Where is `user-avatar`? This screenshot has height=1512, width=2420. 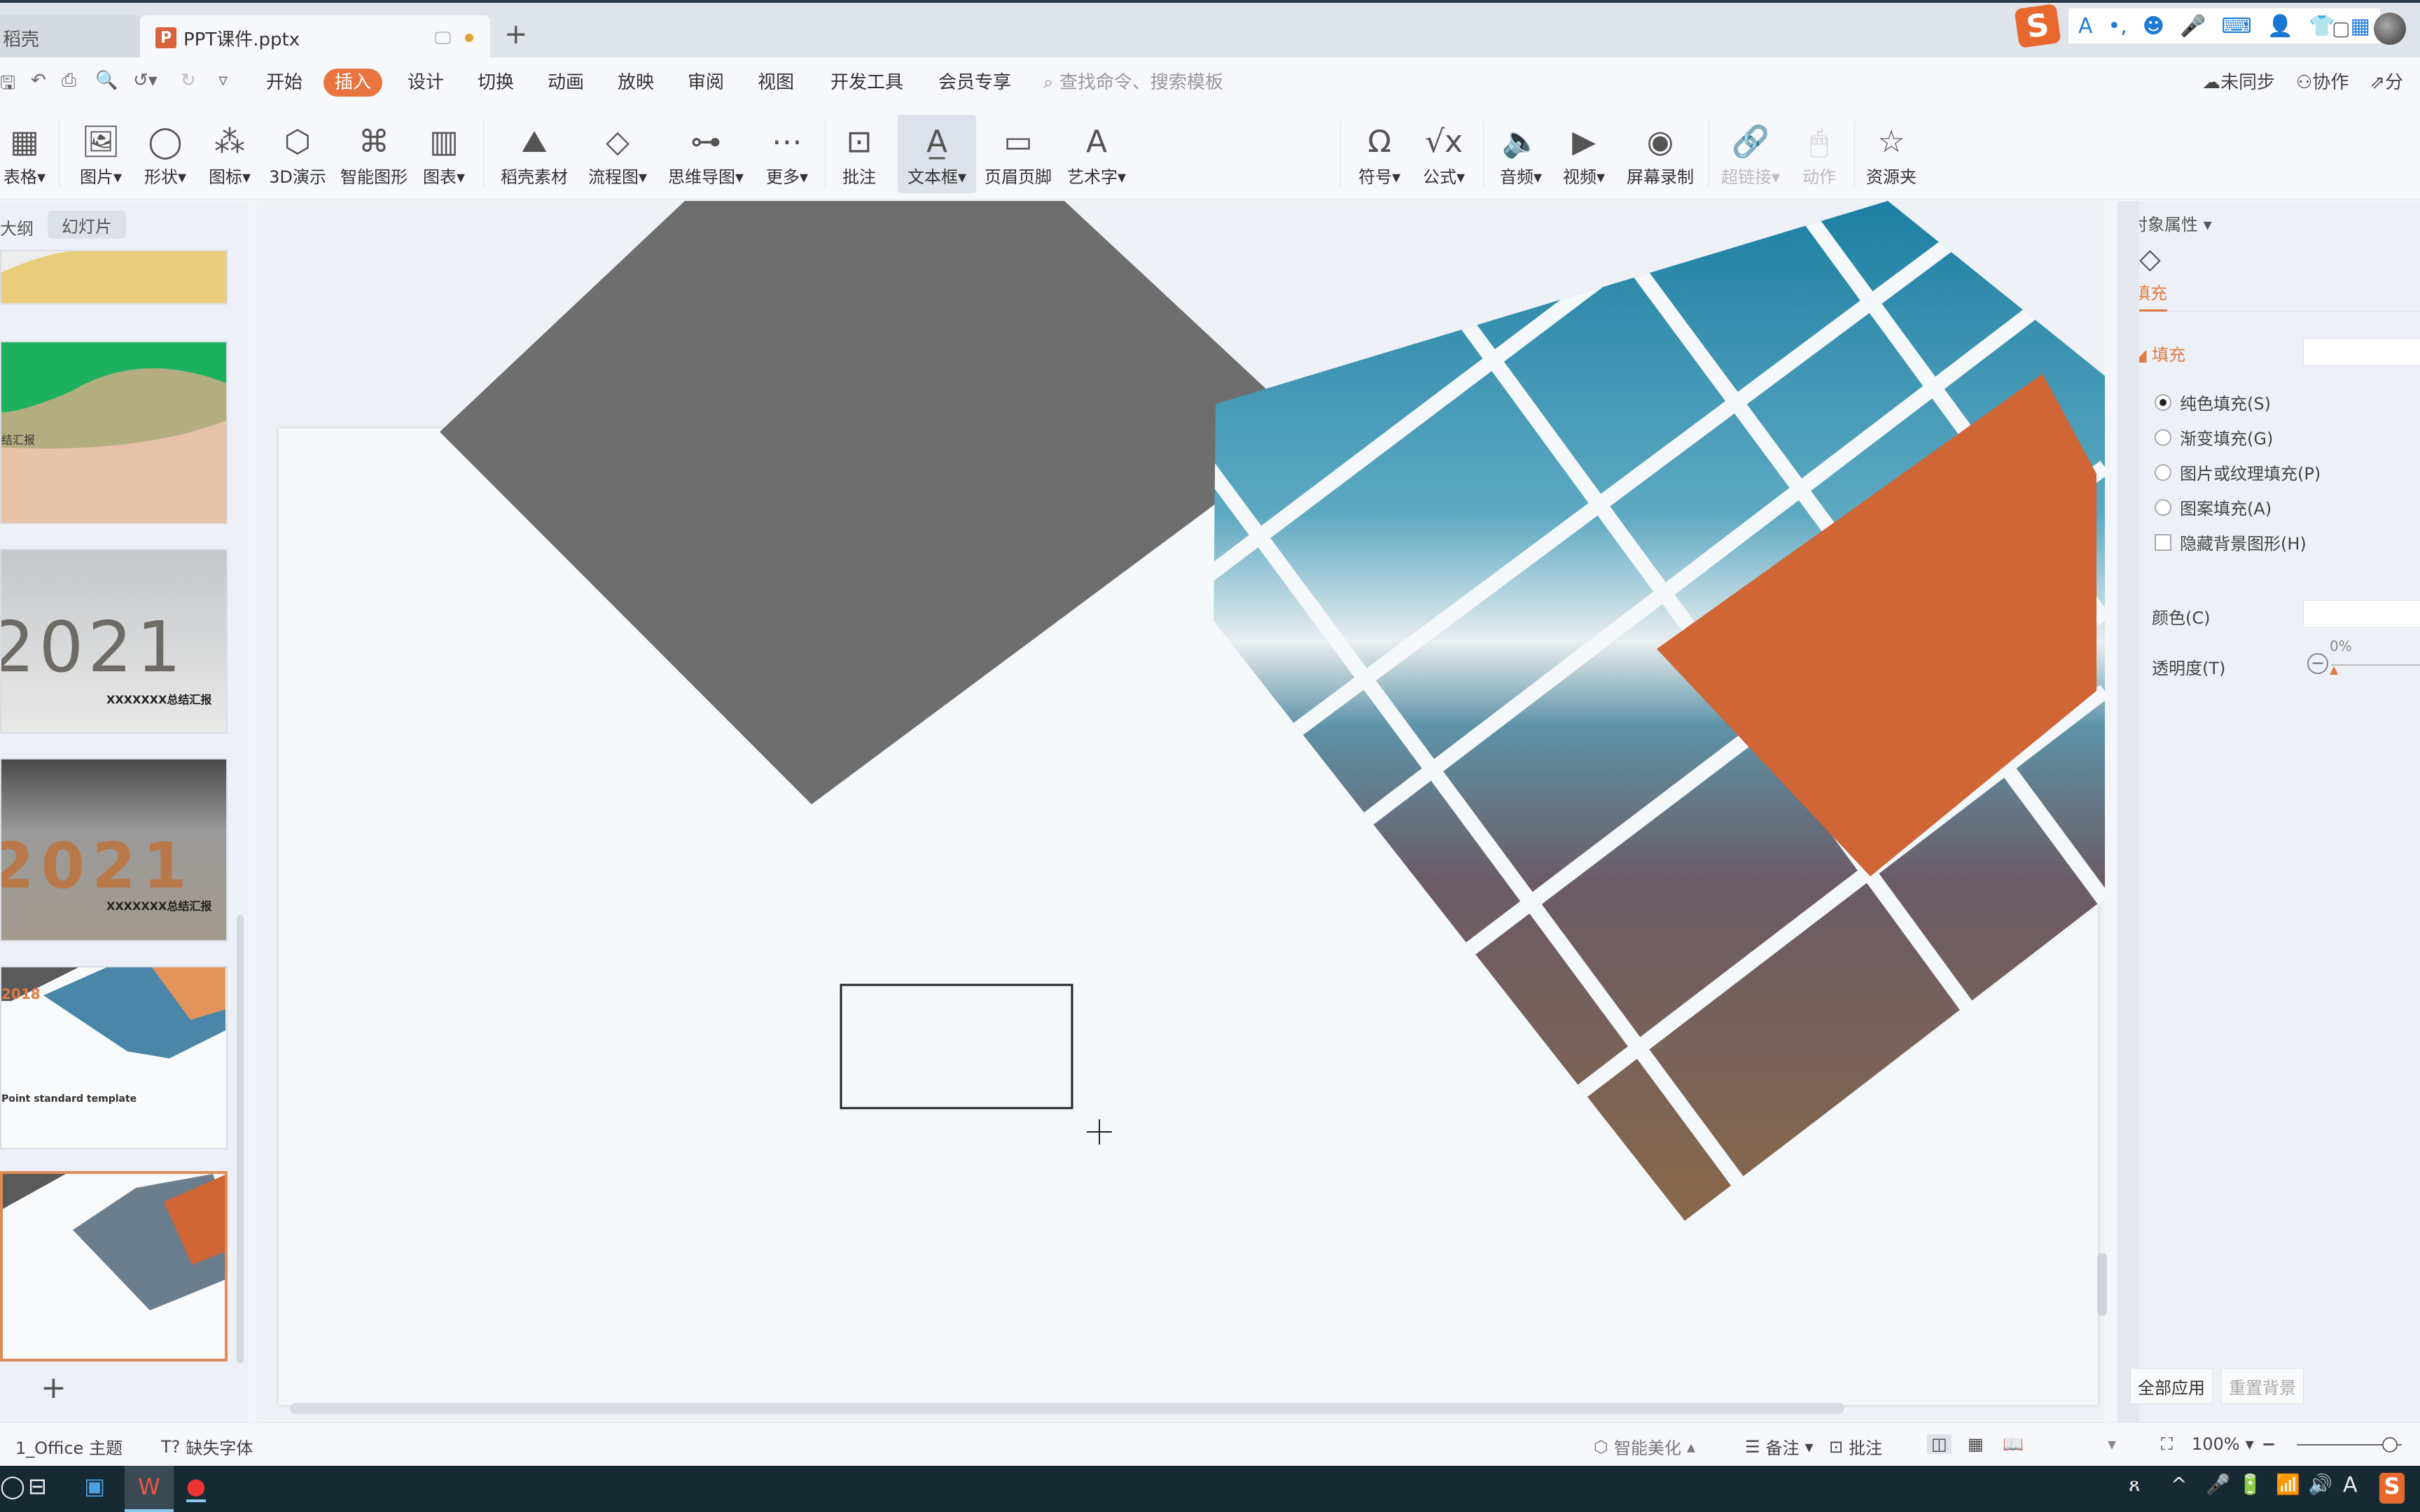 user-avatar is located at coordinates (2390, 29).